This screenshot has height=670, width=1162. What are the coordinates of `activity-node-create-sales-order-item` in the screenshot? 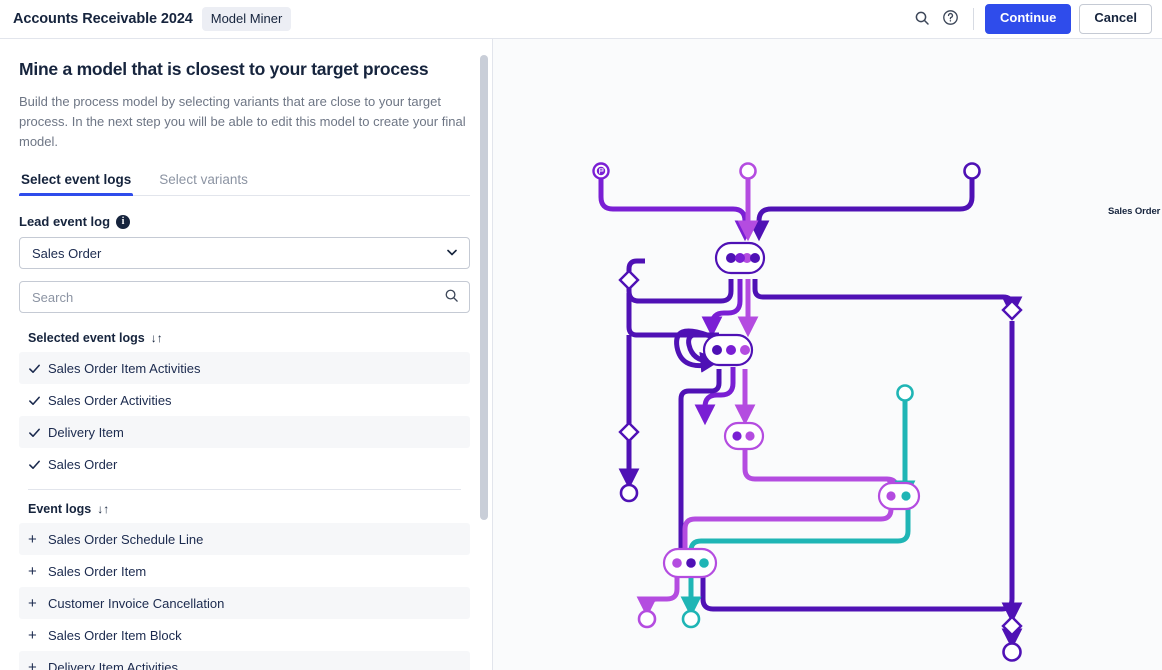 It's located at (728, 350).